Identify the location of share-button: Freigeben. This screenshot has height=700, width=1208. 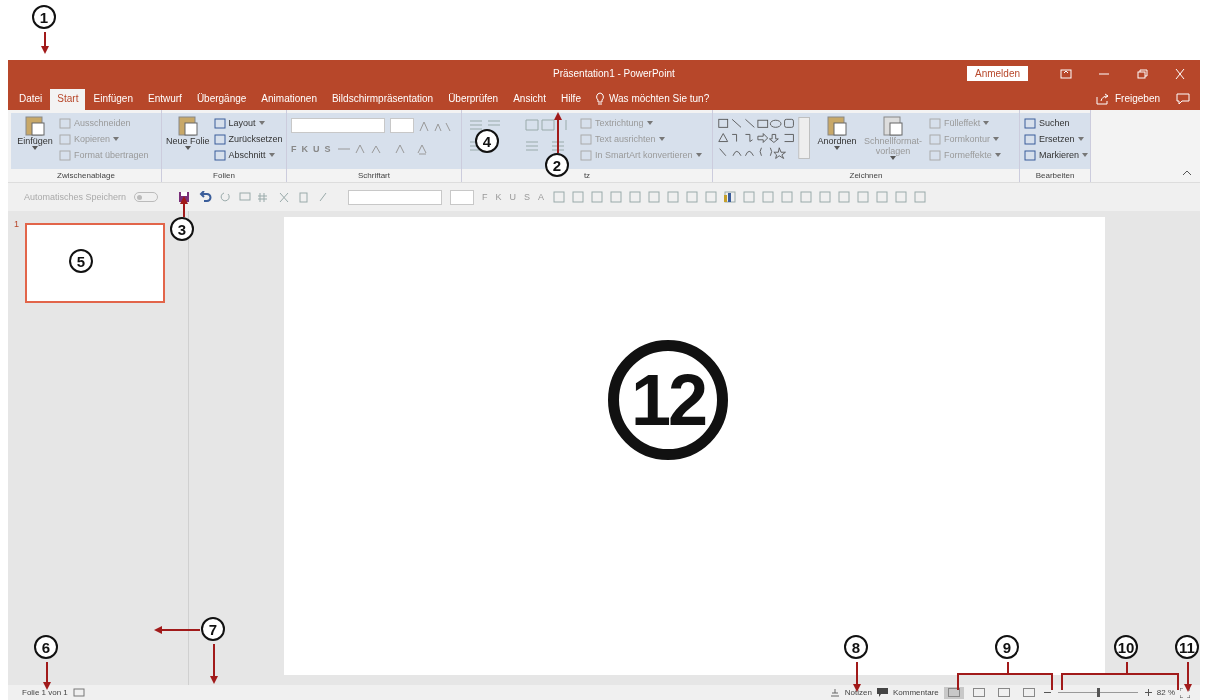
(1142, 101).